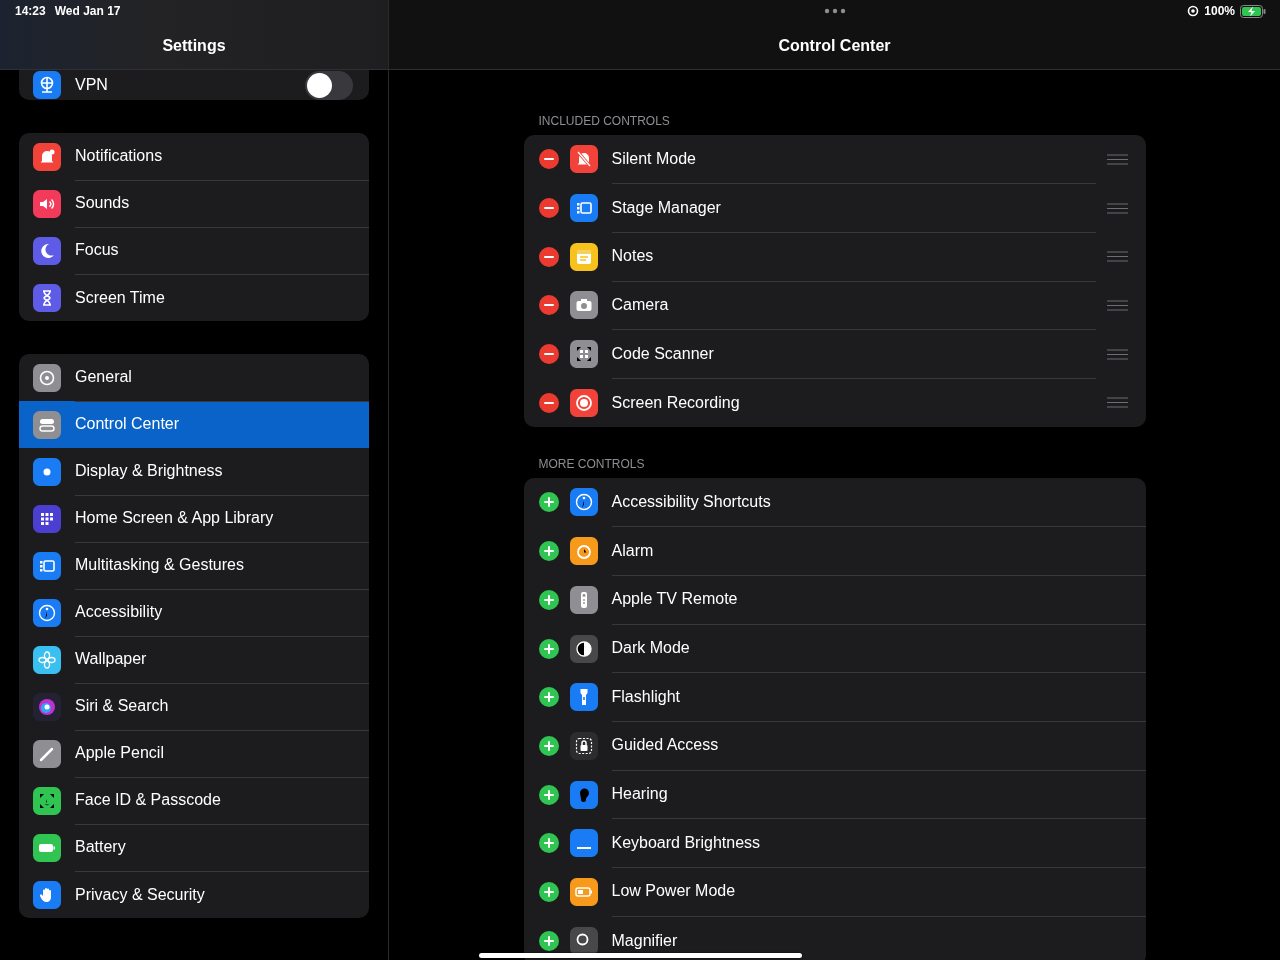 The height and width of the screenshot is (960, 1280). What do you see at coordinates (222, 800) in the screenshot?
I see `sidebar-item-label: Face ID & Passcode` at bounding box center [222, 800].